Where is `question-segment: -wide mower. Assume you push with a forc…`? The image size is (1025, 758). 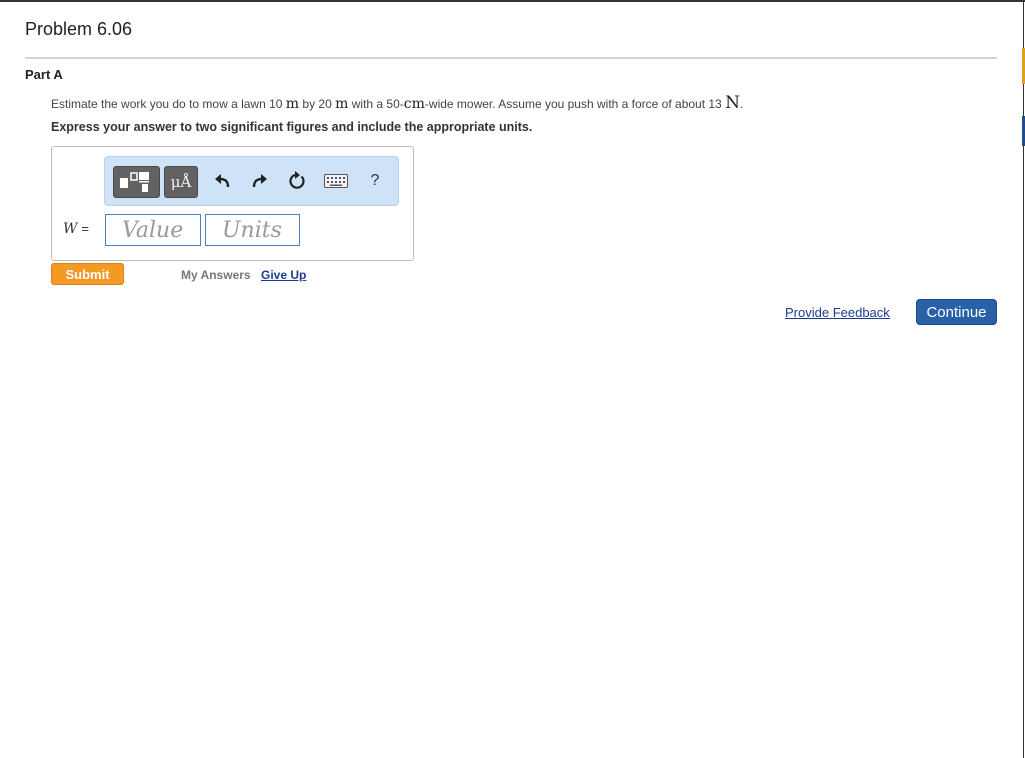
question-segment: -wide mower. Assume you push with a forc… is located at coordinates (573, 104).